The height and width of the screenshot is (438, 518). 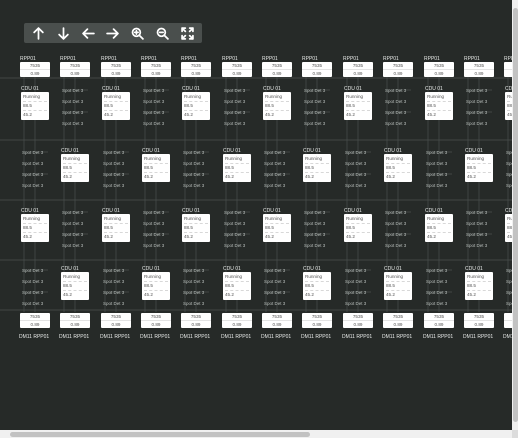 I want to click on zoom-out-button, so click(x=163, y=33).